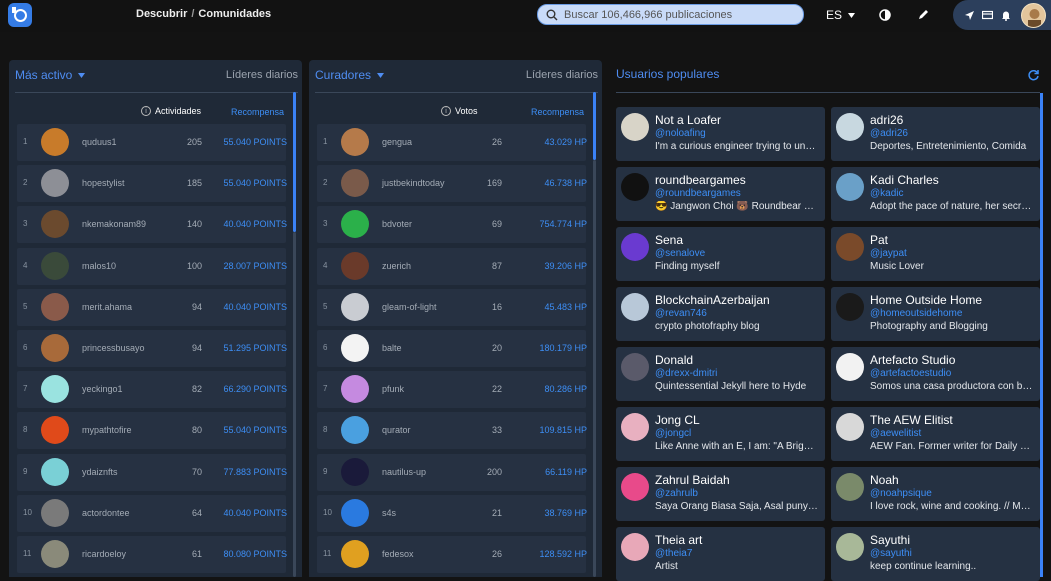 The image size is (1051, 581). Describe the element at coordinates (1041, 335) in the screenshot. I see `page-scrollbar` at that location.